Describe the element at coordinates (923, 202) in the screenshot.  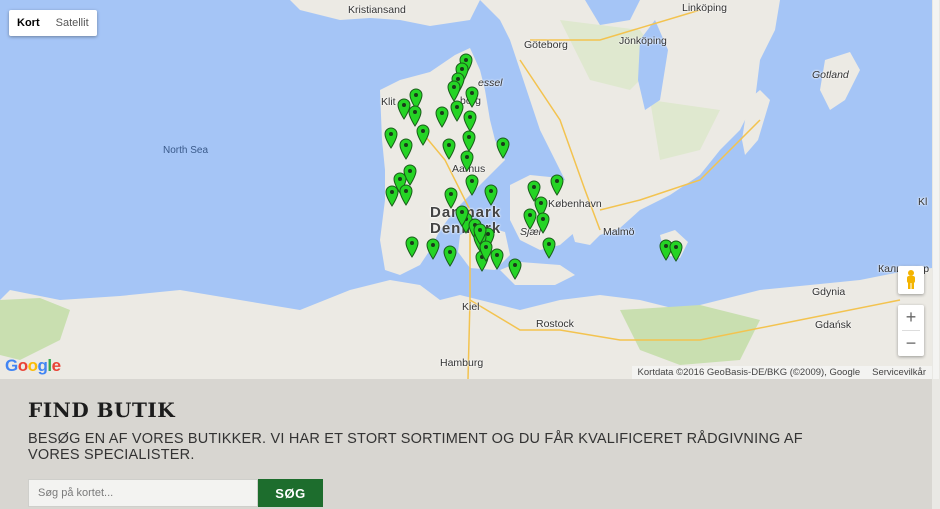
I see `map-label-kl: Kl` at that location.